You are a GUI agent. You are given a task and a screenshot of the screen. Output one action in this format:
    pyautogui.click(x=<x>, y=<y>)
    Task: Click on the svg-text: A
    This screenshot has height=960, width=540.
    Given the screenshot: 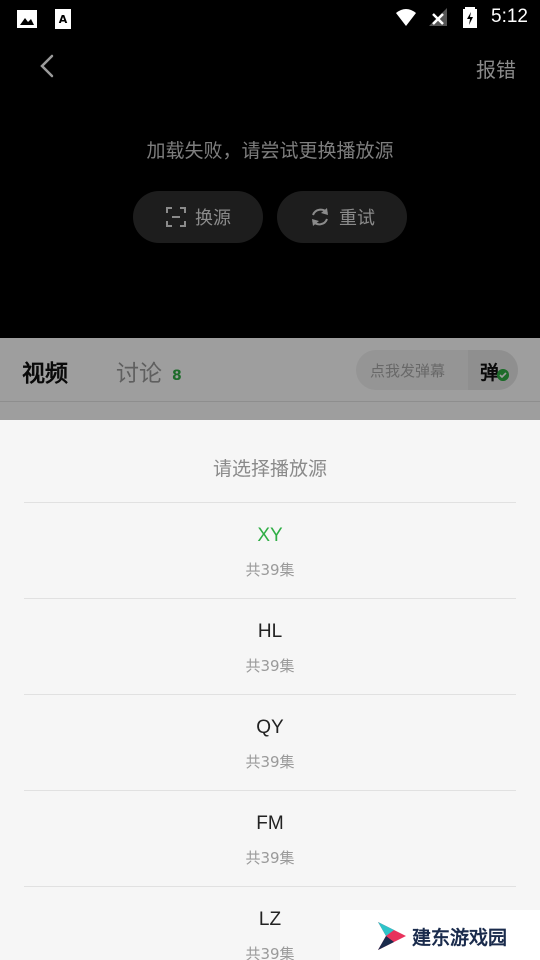 What is the action you would take?
    pyautogui.click(x=63, y=19)
    